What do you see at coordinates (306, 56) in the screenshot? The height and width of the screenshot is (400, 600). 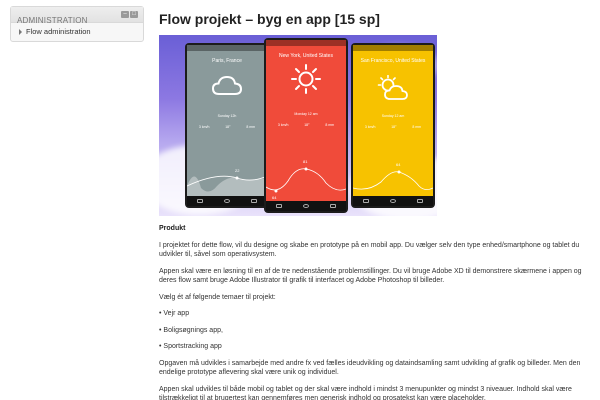 I see `city-label: New York, United States` at bounding box center [306, 56].